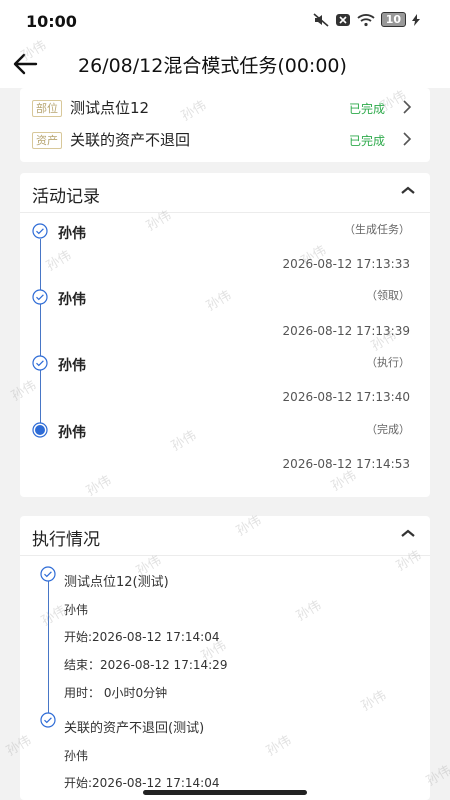 The width and height of the screenshot is (450, 800). I want to click on duration: 用时： 0小时0分钟, so click(116, 693).